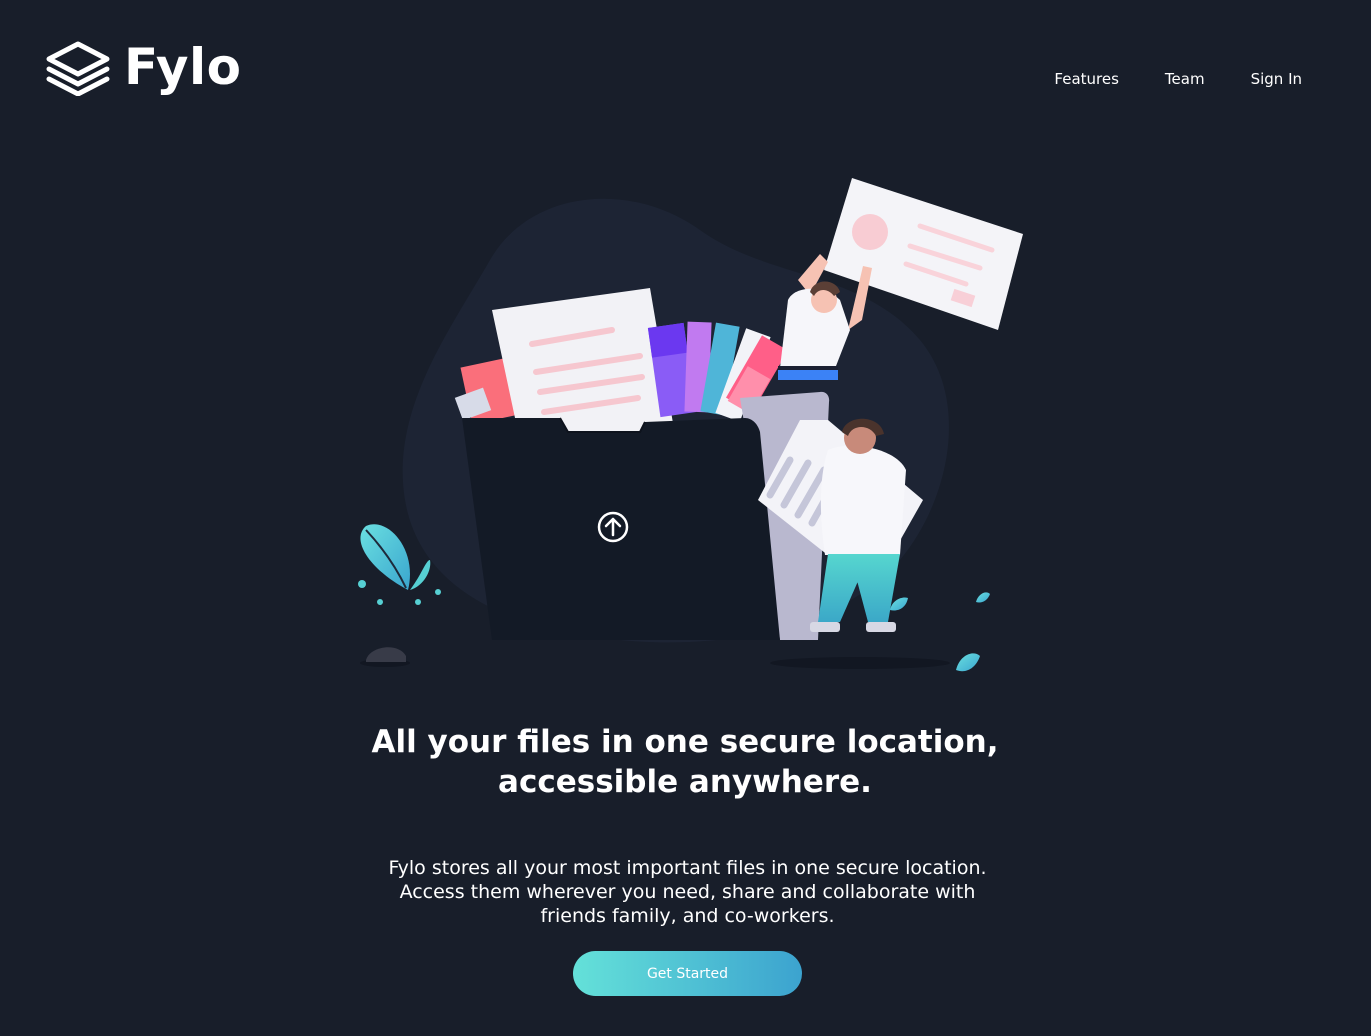 The width and height of the screenshot is (1371, 1036). What do you see at coordinates (1155, 79) in the screenshot?
I see `main-nav: Features Team Sign In` at bounding box center [1155, 79].